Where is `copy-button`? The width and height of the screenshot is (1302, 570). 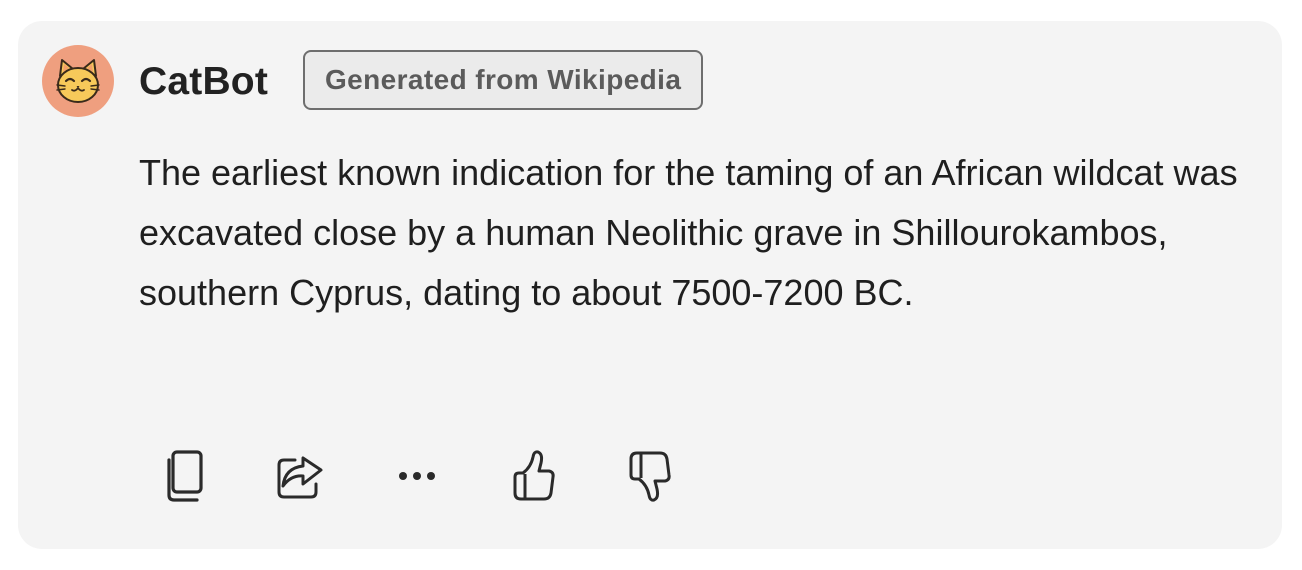
copy-button is located at coordinates (185, 476).